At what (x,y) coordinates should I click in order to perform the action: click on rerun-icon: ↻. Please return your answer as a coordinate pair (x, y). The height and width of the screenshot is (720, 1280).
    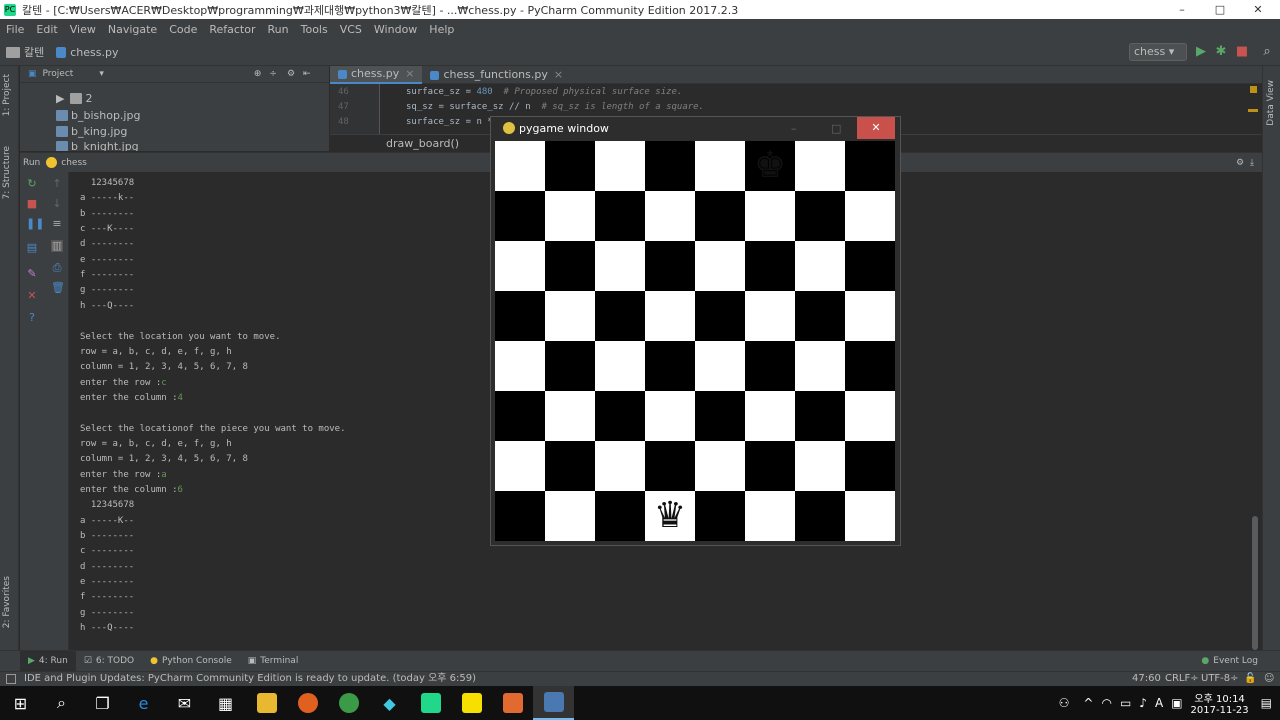
    Looking at the image, I should click on (32, 184).